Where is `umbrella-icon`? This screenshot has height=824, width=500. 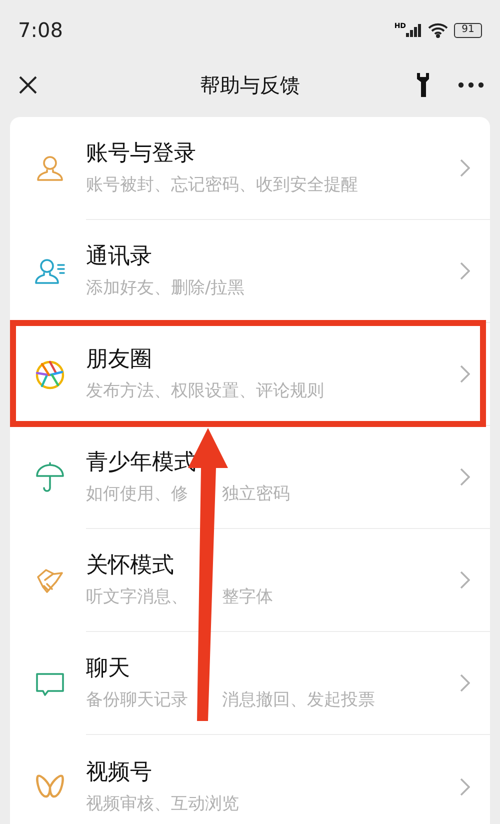
umbrella-icon is located at coordinates (50, 477).